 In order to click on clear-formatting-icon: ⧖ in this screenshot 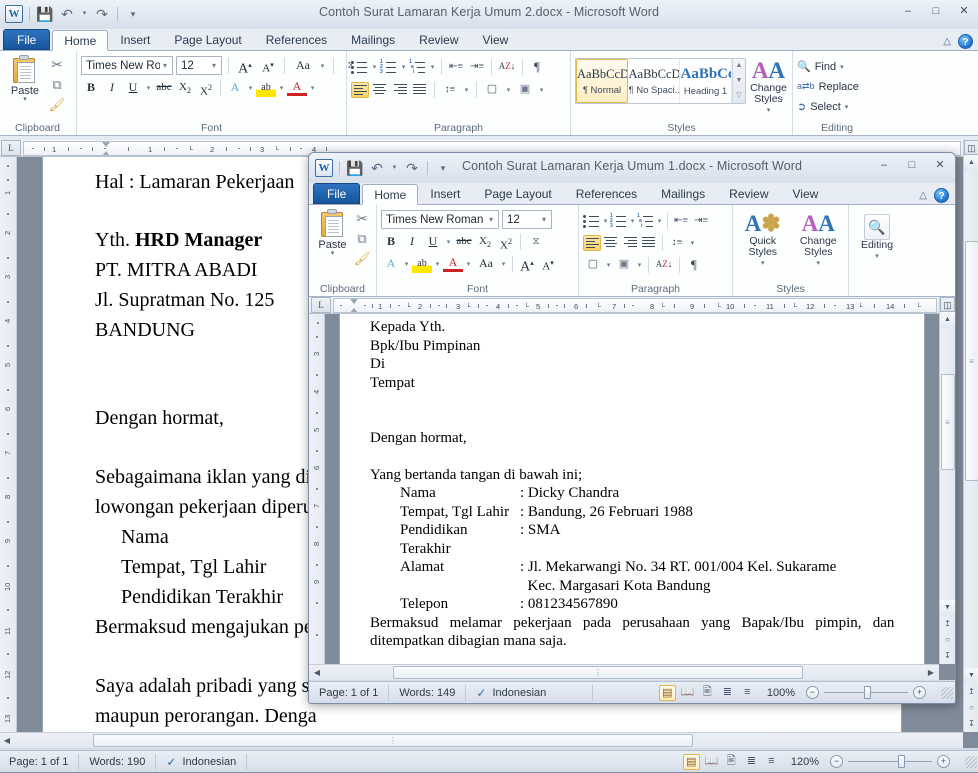, I will do `click(536, 241)`.